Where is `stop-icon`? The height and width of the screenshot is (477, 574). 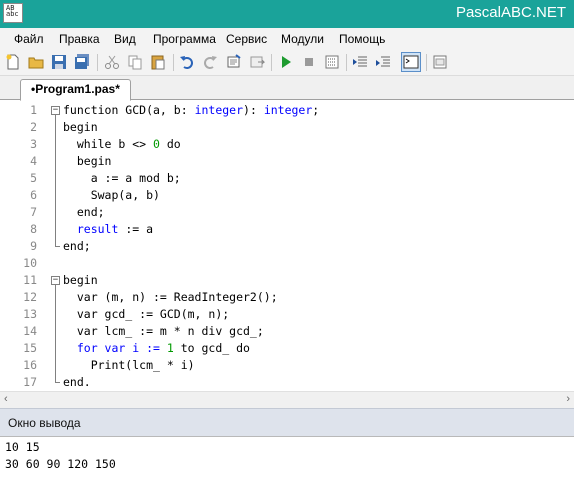 stop-icon is located at coordinates (309, 62).